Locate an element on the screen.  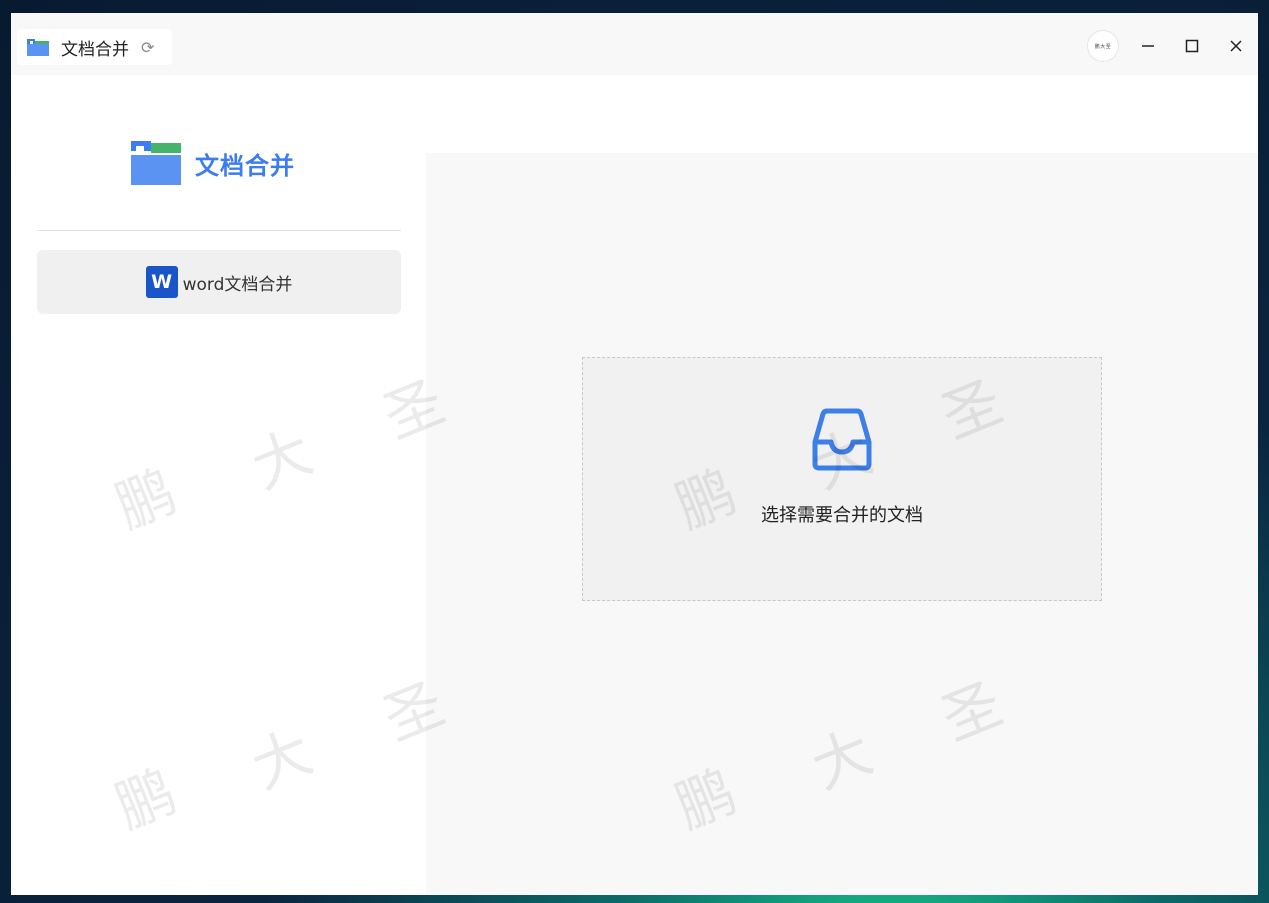
refresh-icon: ⟳ is located at coordinates (147, 47).